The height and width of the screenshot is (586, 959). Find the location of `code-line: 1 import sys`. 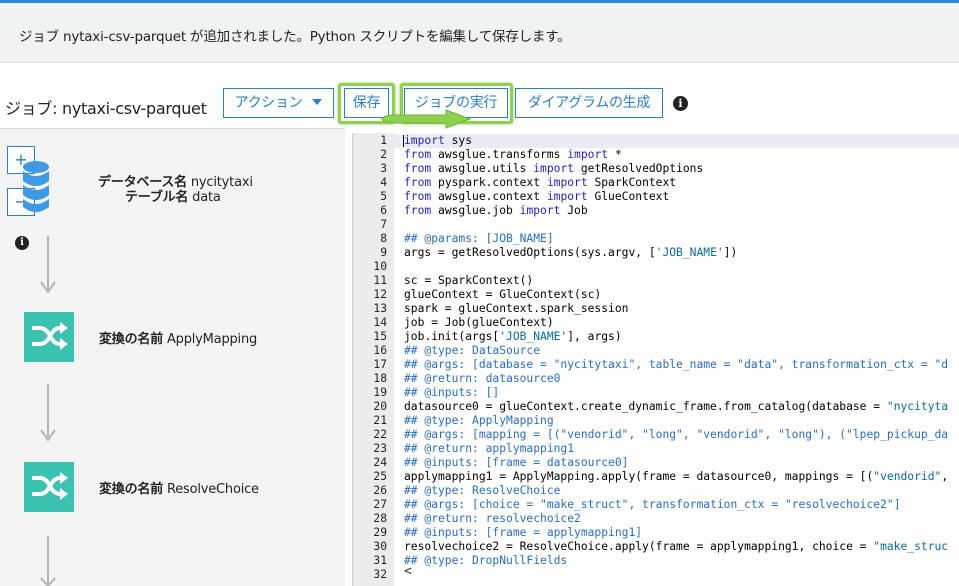

code-line: 1 import sys is located at coordinates (656, 141).